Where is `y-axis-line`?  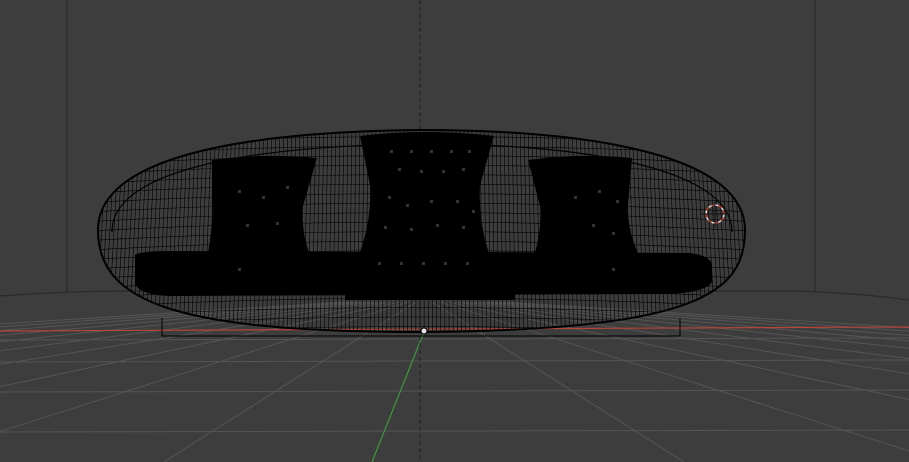 y-axis-line is located at coordinates (398, 396).